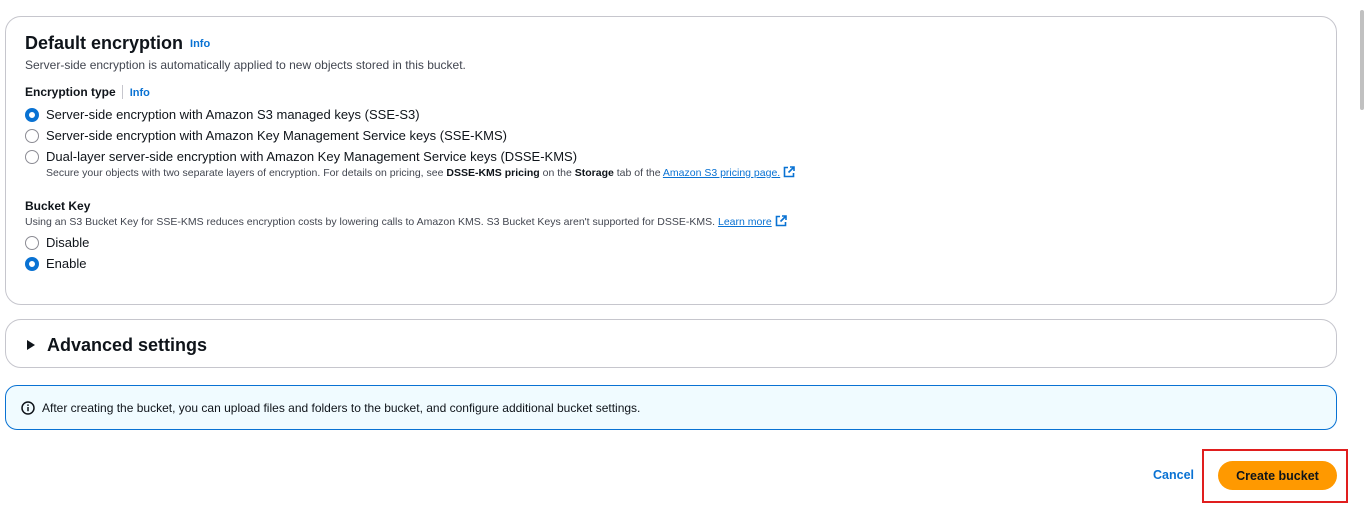 This screenshot has height=522, width=1366. I want to click on learn-more-link: Learn more, so click(745, 222).